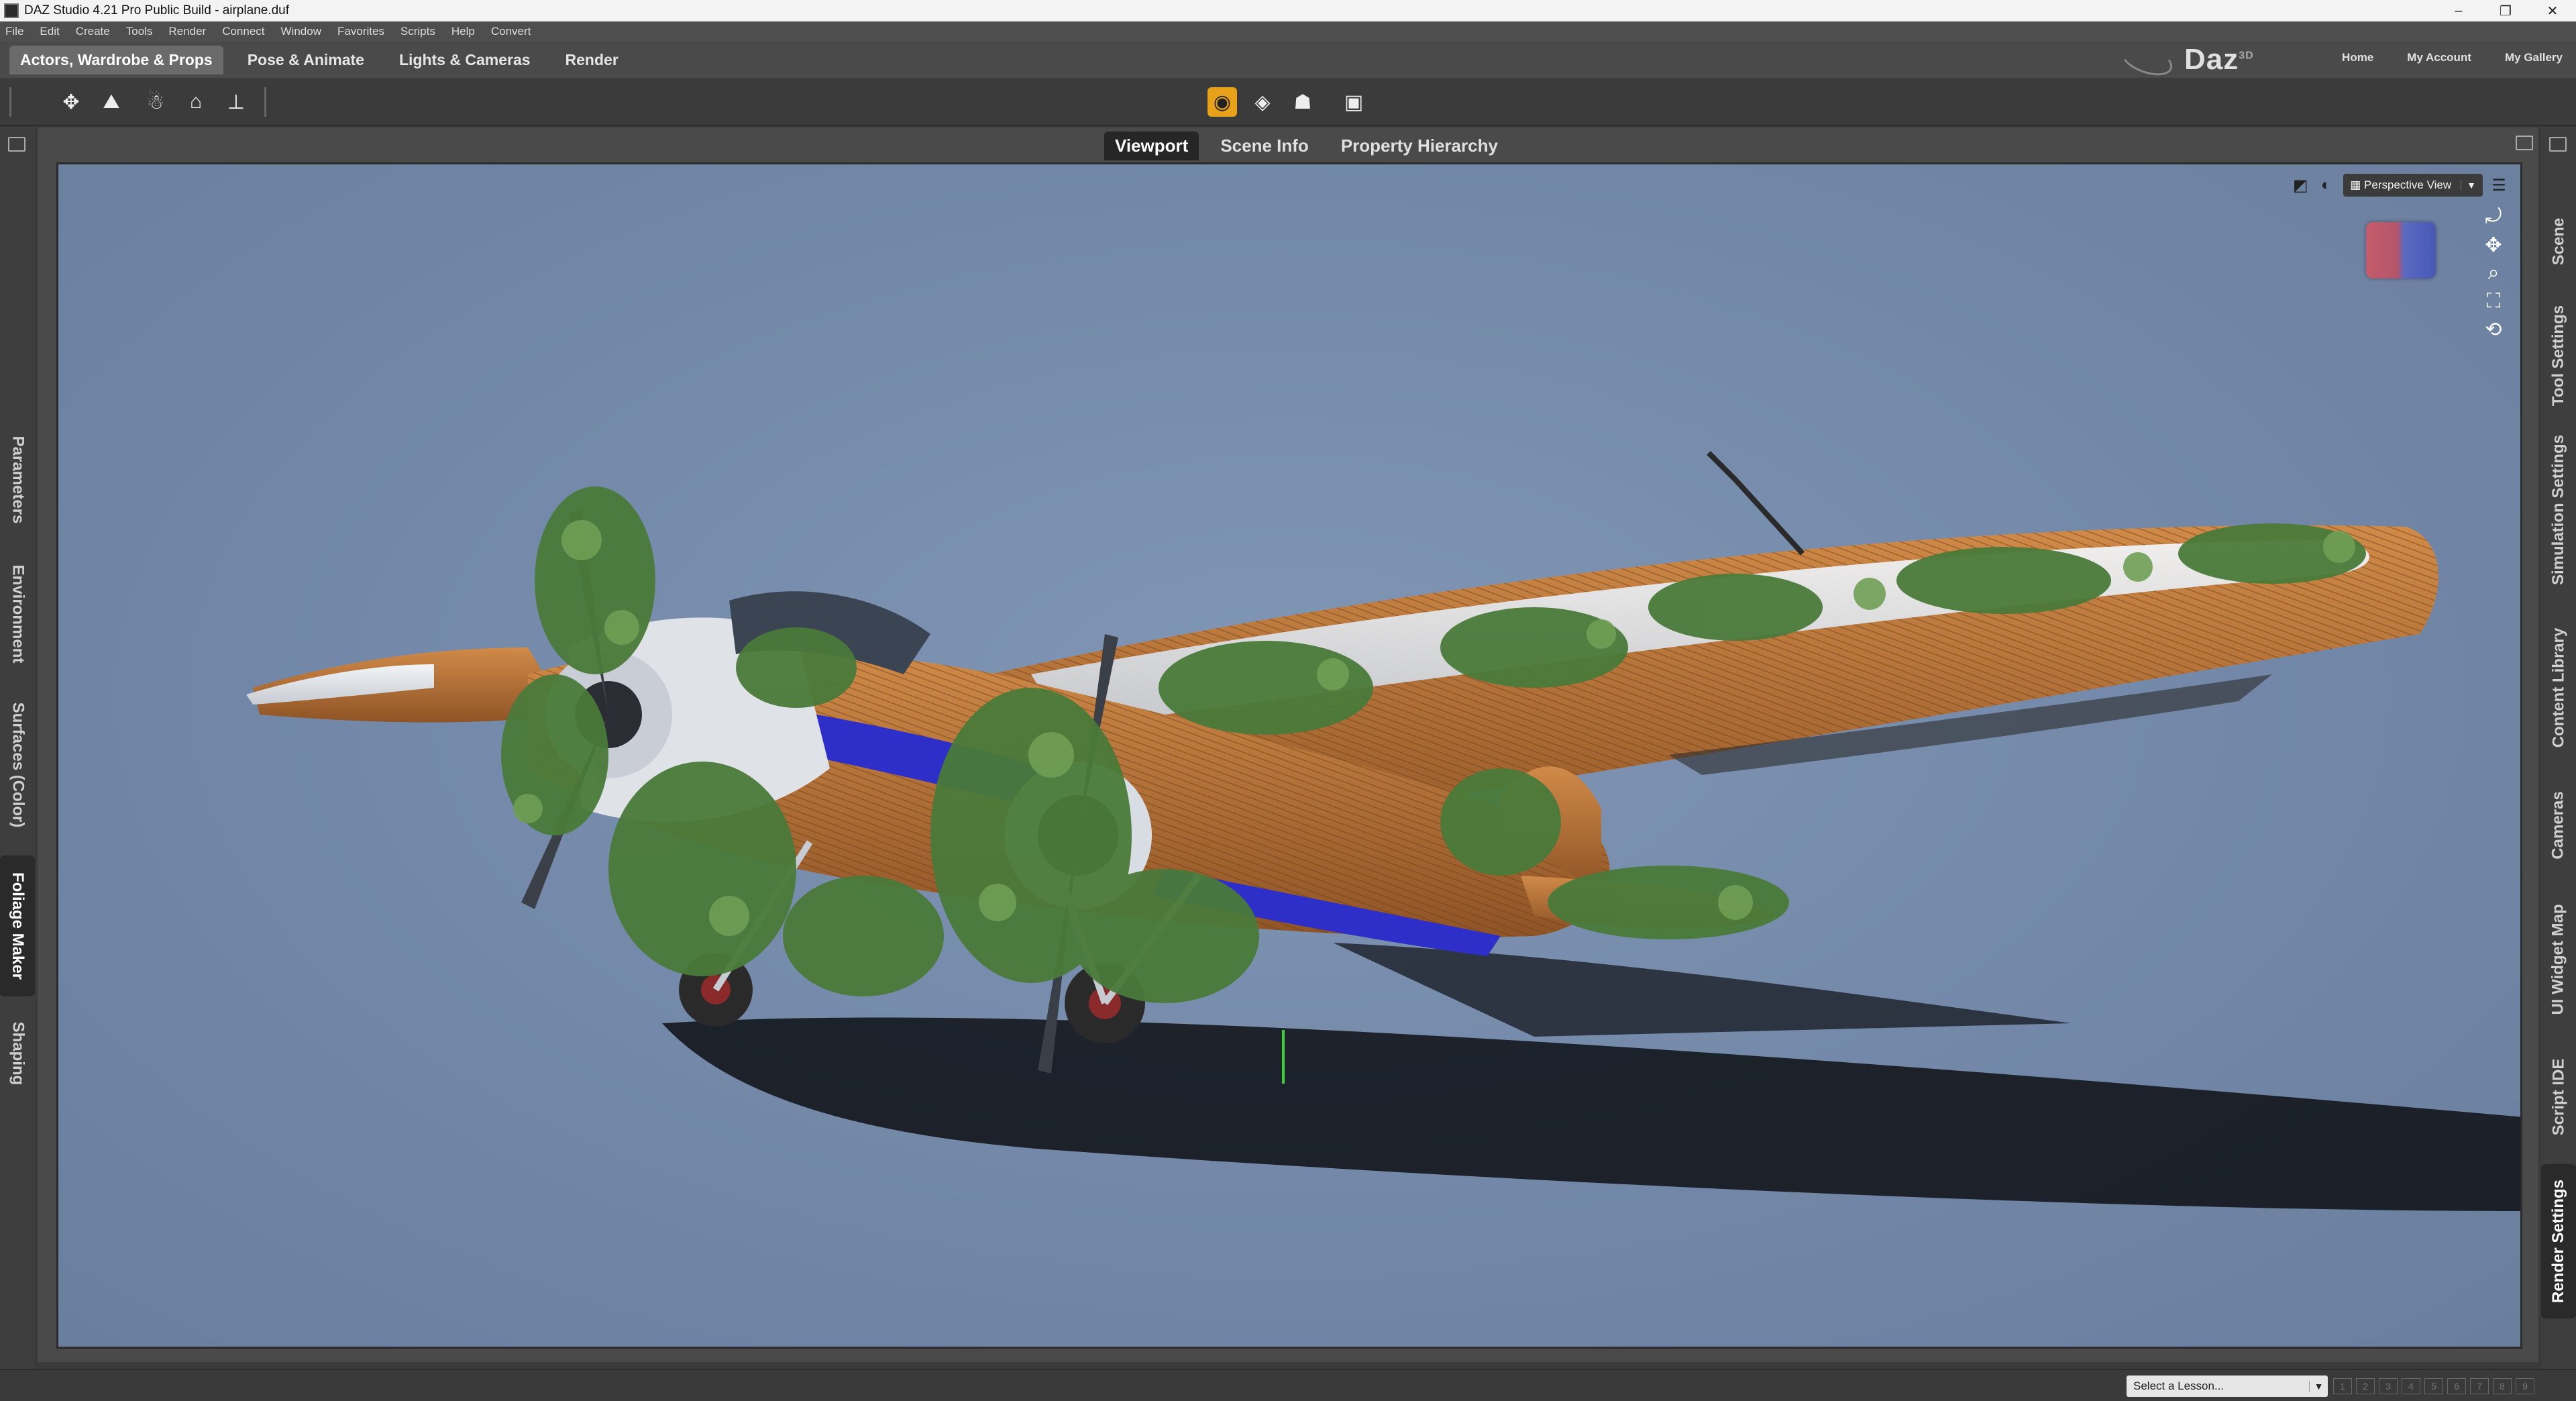 The image size is (2576, 1401). I want to click on menu-window: Window, so click(301, 32).